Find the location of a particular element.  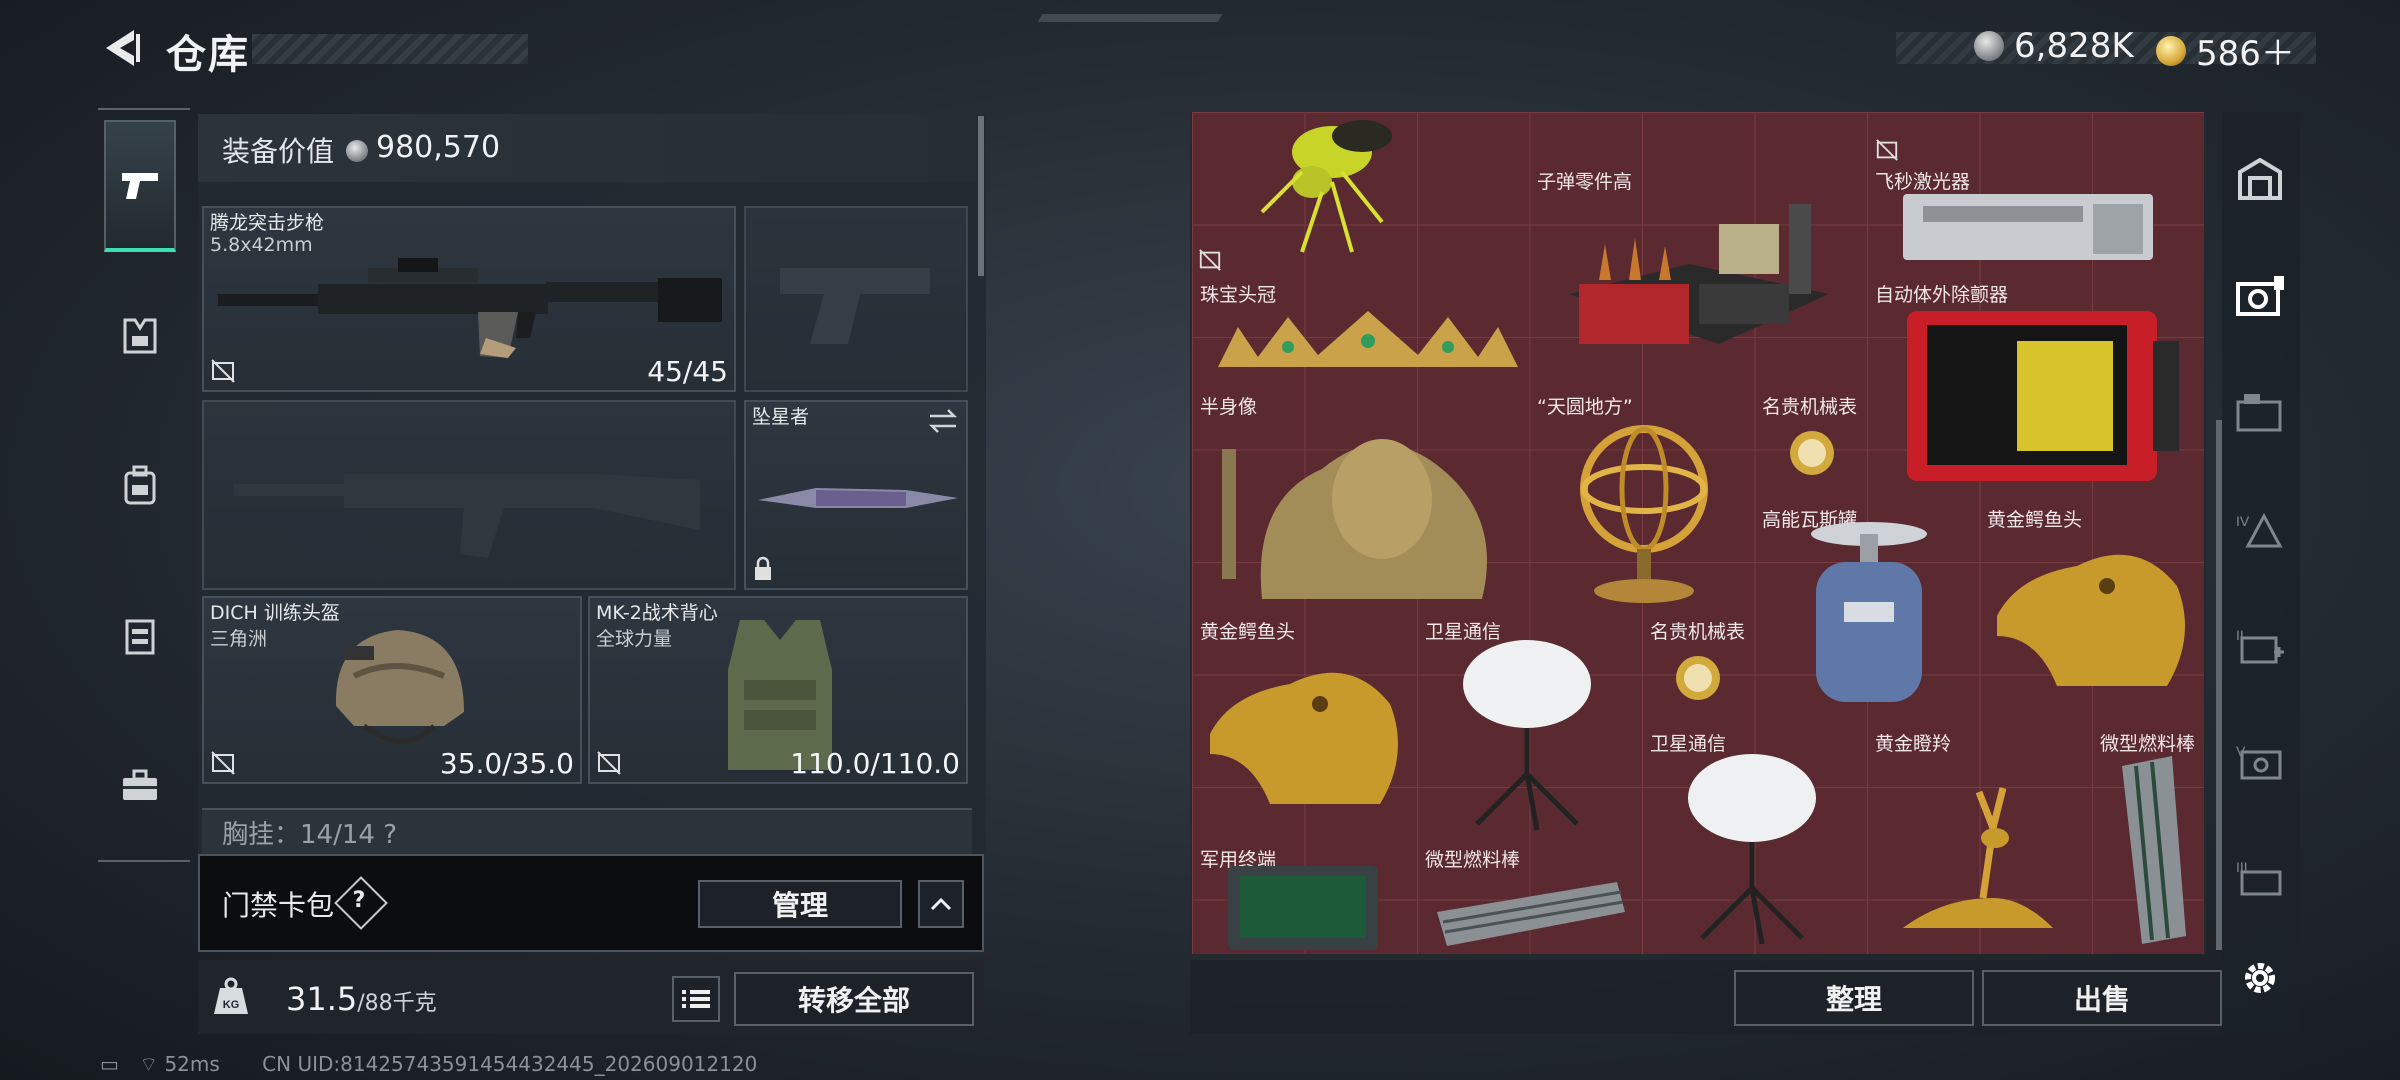

transfer-all-button: 转移全部 is located at coordinates (854, 999).